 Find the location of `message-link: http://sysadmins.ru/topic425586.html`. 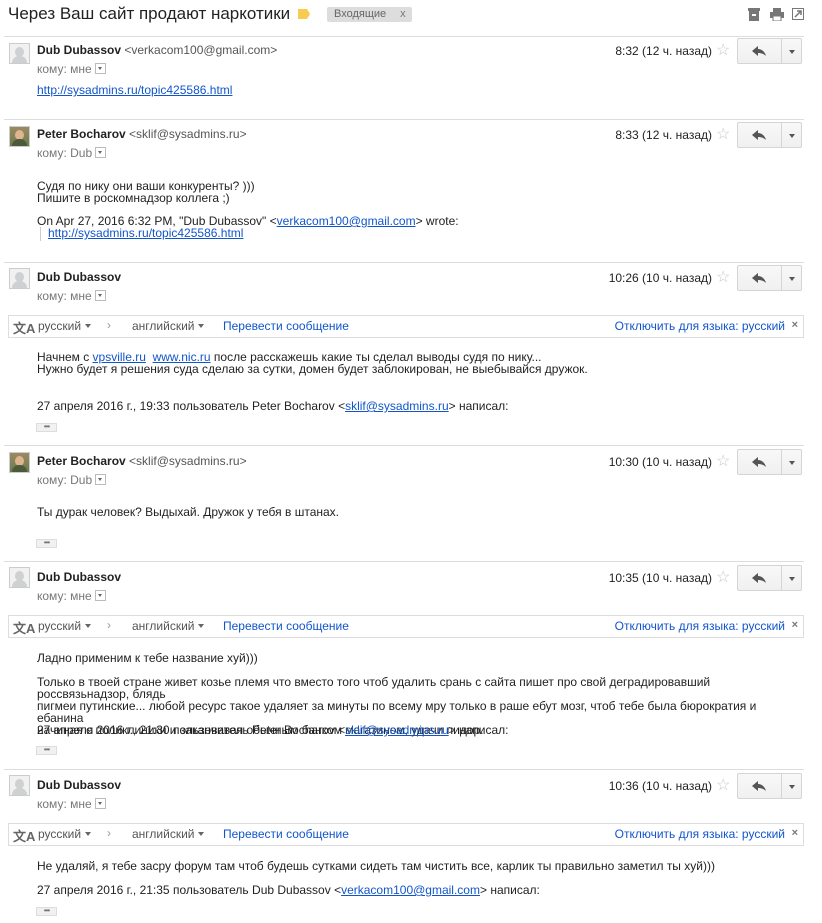

message-link: http://sysadmins.ru/topic425586.html is located at coordinates (134, 90).